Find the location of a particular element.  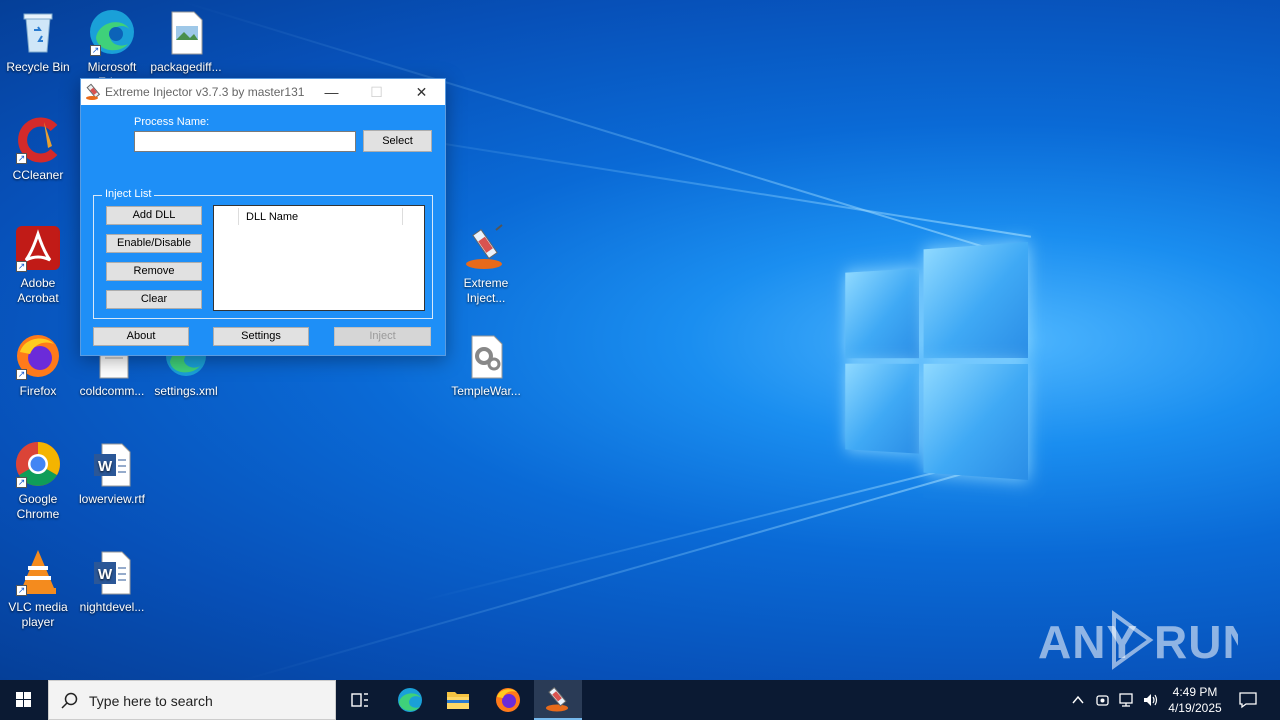

recycle-bin-icon is located at coordinates (38, 32).